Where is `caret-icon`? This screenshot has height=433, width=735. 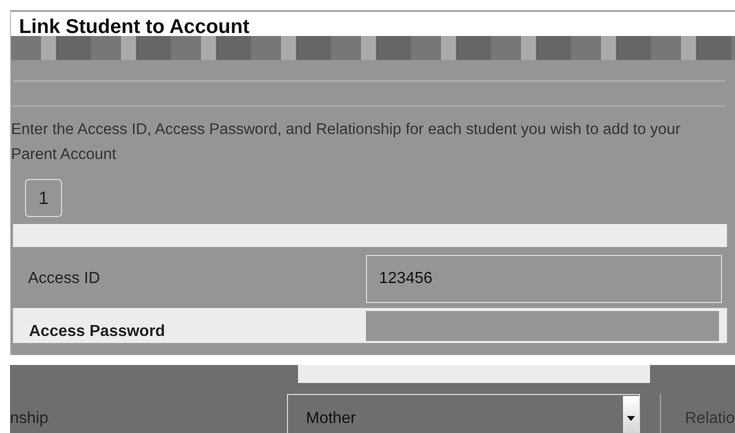 caret-icon is located at coordinates (631, 418).